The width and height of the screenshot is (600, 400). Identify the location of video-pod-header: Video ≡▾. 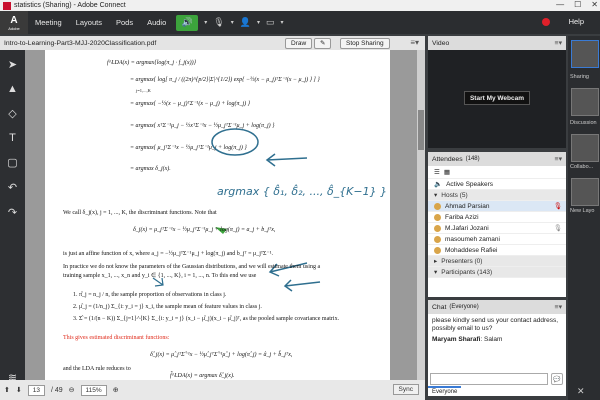
(497, 43).